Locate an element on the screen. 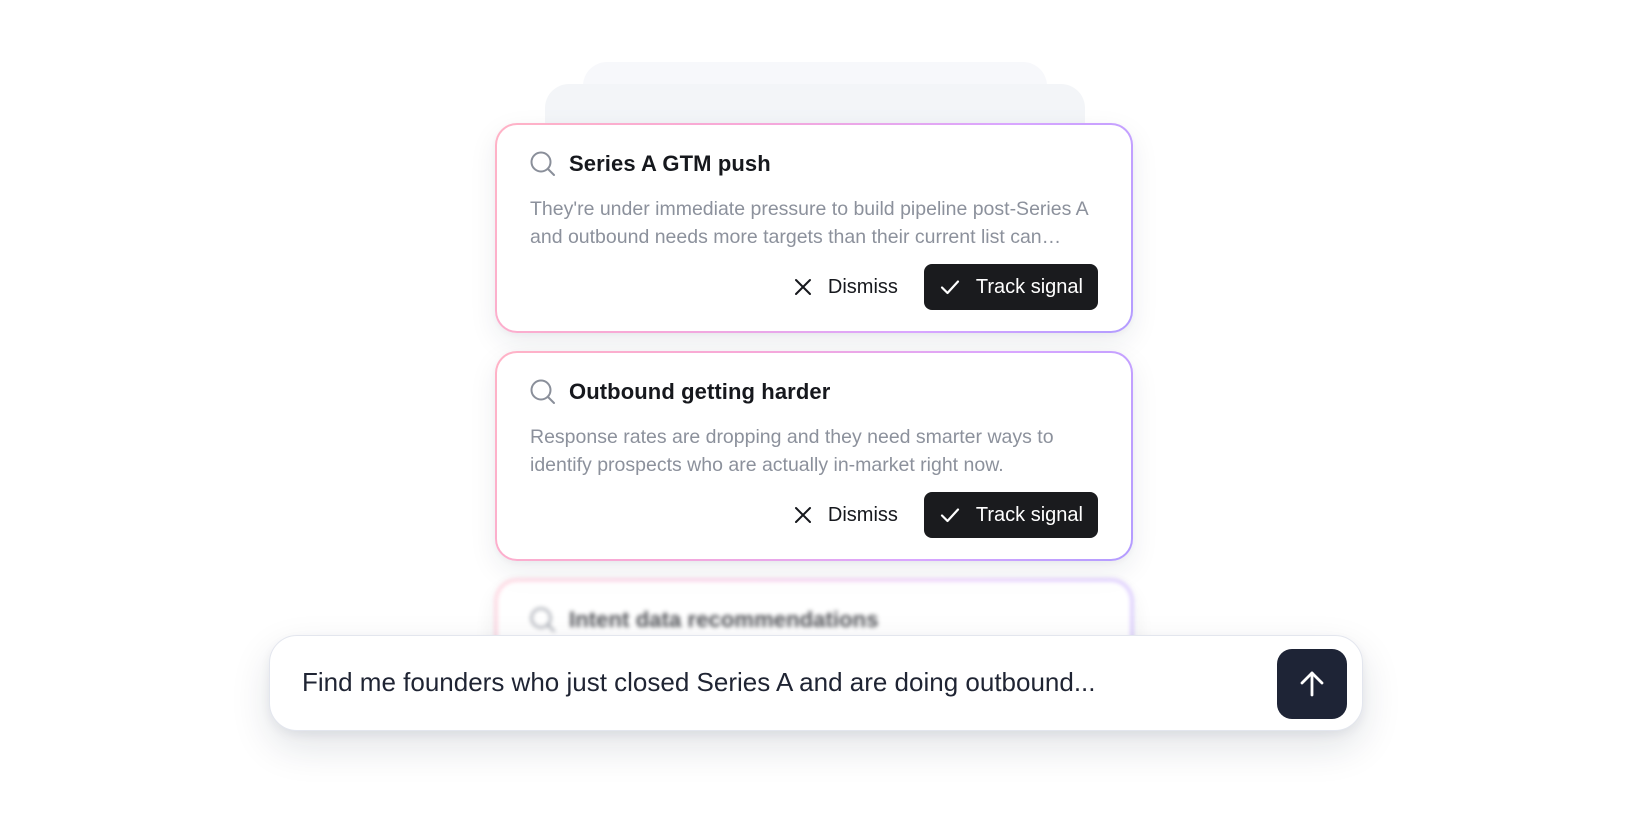 Image resolution: width=1629 pixels, height=819 pixels. prompt-input is located at coordinates (782, 682).